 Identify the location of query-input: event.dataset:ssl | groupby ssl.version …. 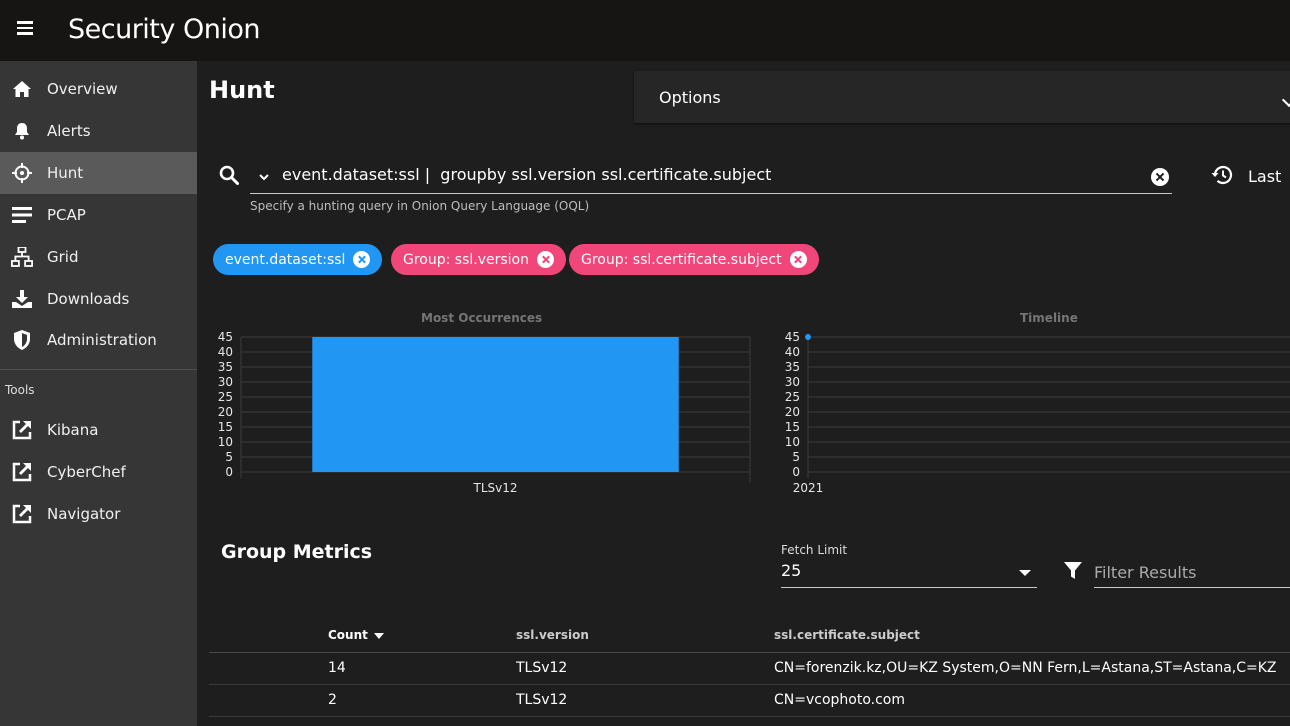
(711, 175).